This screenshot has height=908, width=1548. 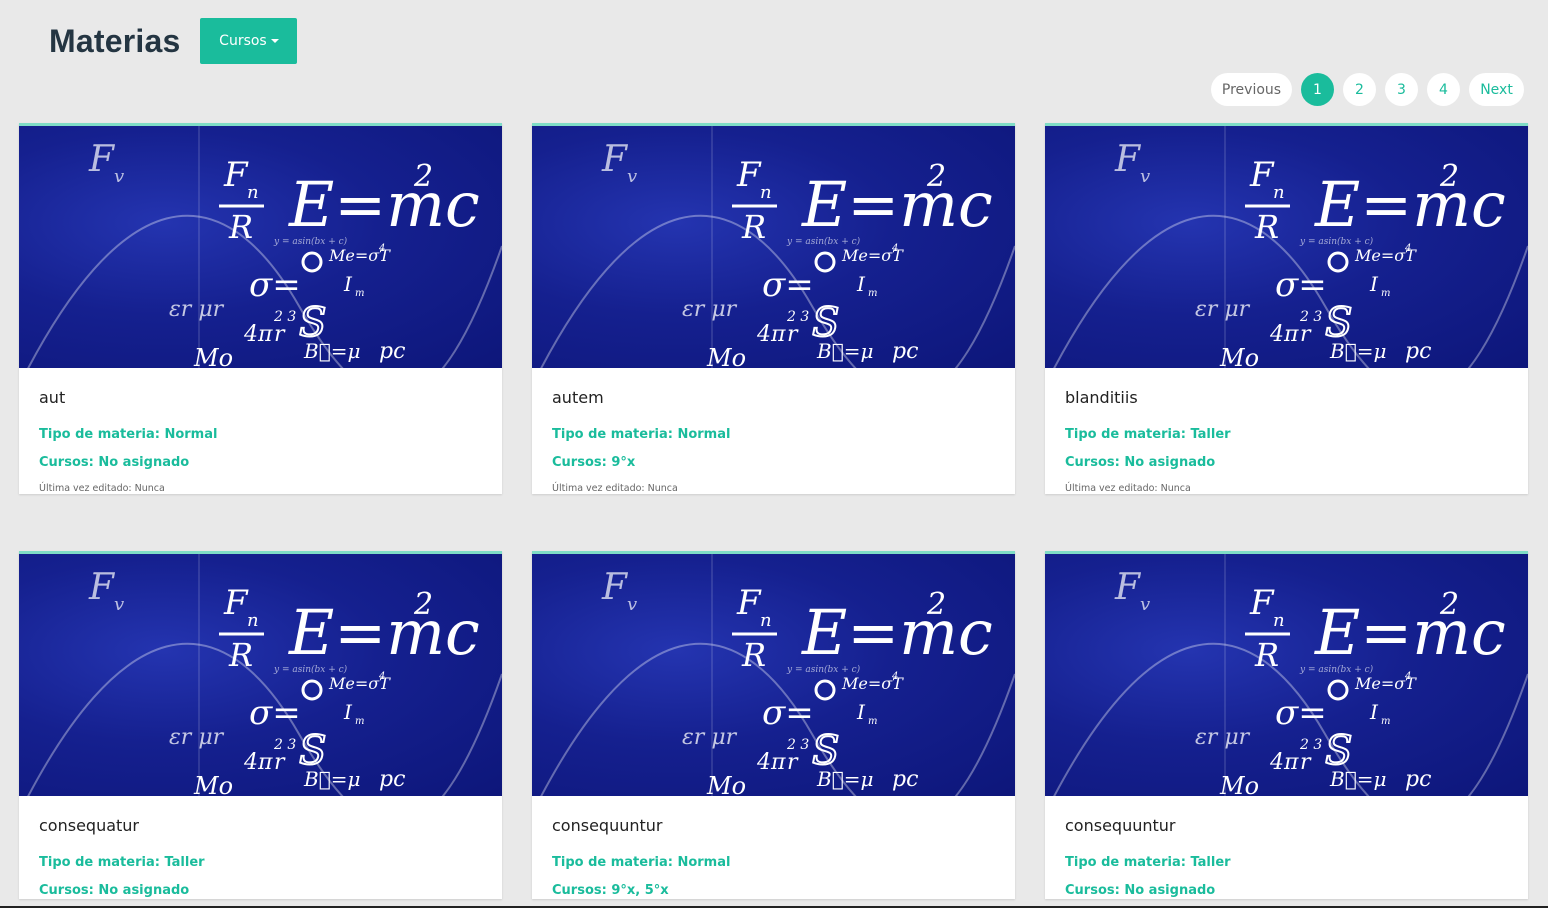 What do you see at coordinates (243, 41) in the screenshot?
I see `cursos-button-label: Cursos` at bounding box center [243, 41].